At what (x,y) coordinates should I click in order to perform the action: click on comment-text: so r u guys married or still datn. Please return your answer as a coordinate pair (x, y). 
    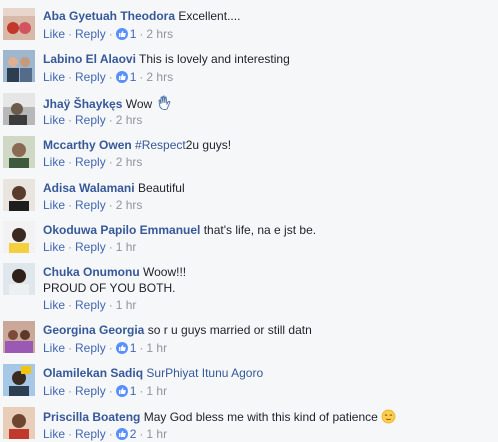
    Looking at the image, I should click on (229, 330).